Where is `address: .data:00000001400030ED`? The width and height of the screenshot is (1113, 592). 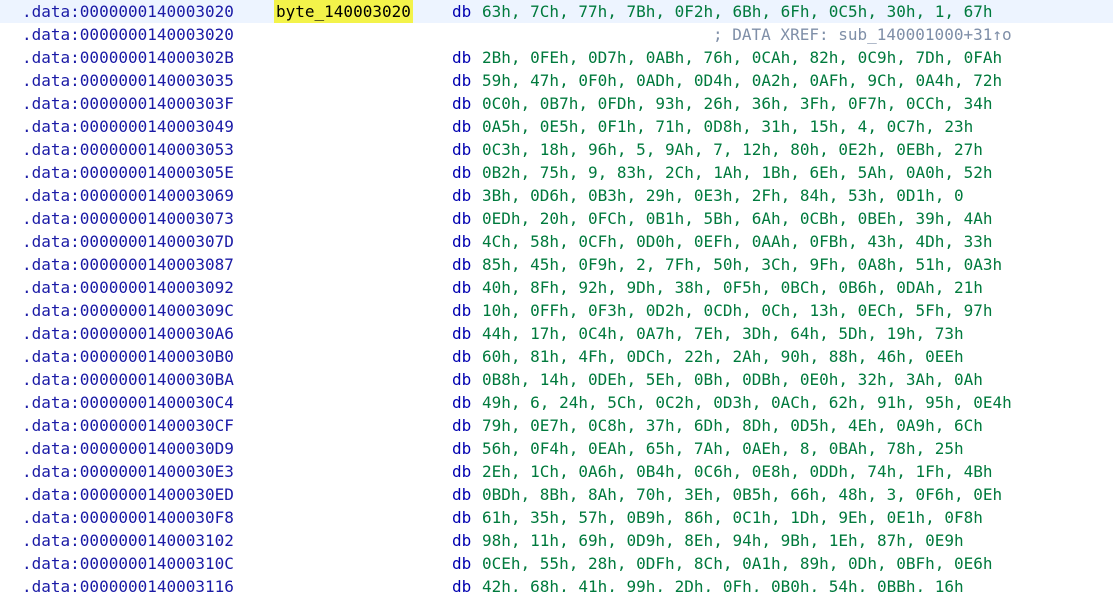
address: .data:00000001400030ED is located at coordinates (128, 494).